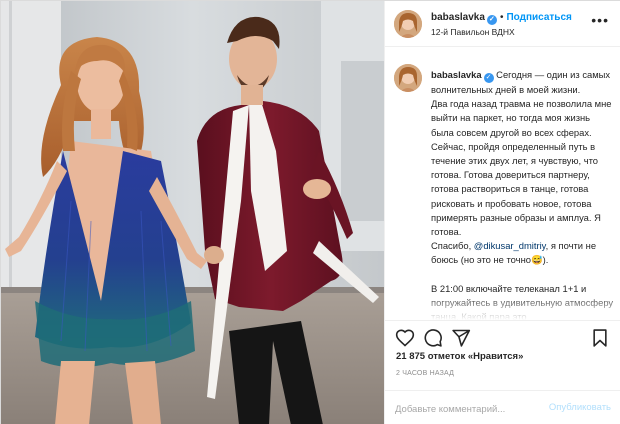 This screenshot has height=424, width=620. Describe the element at coordinates (475, 356) in the screenshot. I see `likes-suffix: отметок «Нравится»` at that location.